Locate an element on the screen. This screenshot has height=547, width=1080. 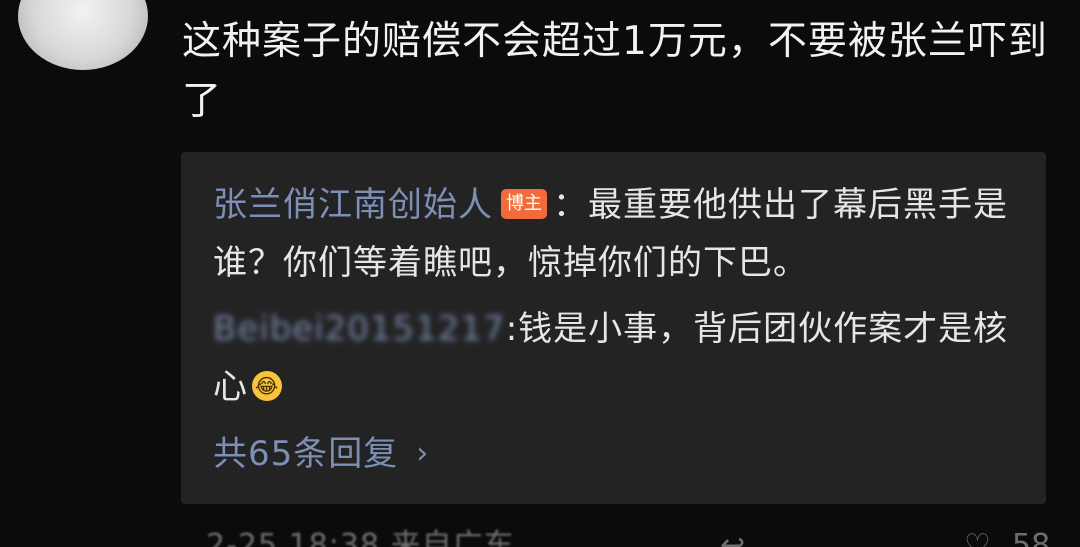
reply-icon: ↩ is located at coordinates (732, 536).